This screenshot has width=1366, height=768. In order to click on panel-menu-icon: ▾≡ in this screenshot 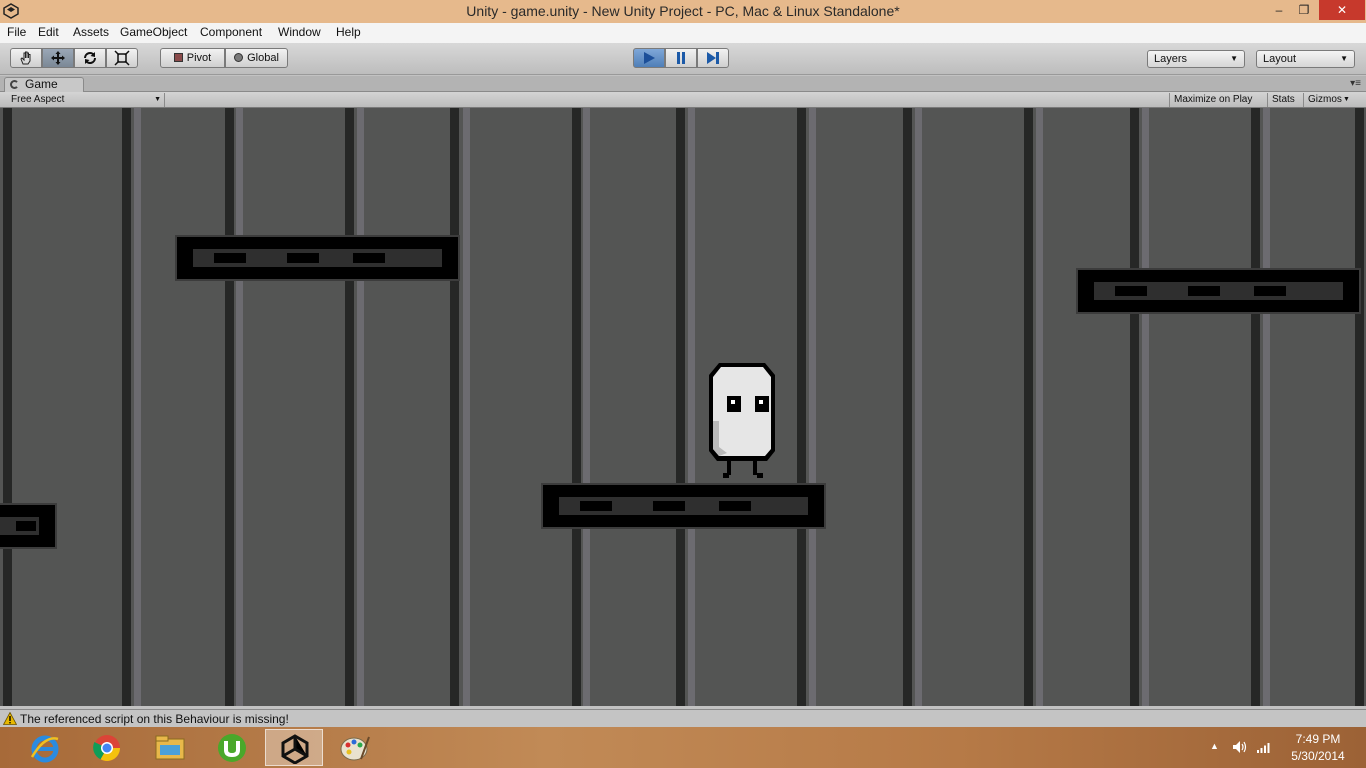, I will do `click(1355, 83)`.